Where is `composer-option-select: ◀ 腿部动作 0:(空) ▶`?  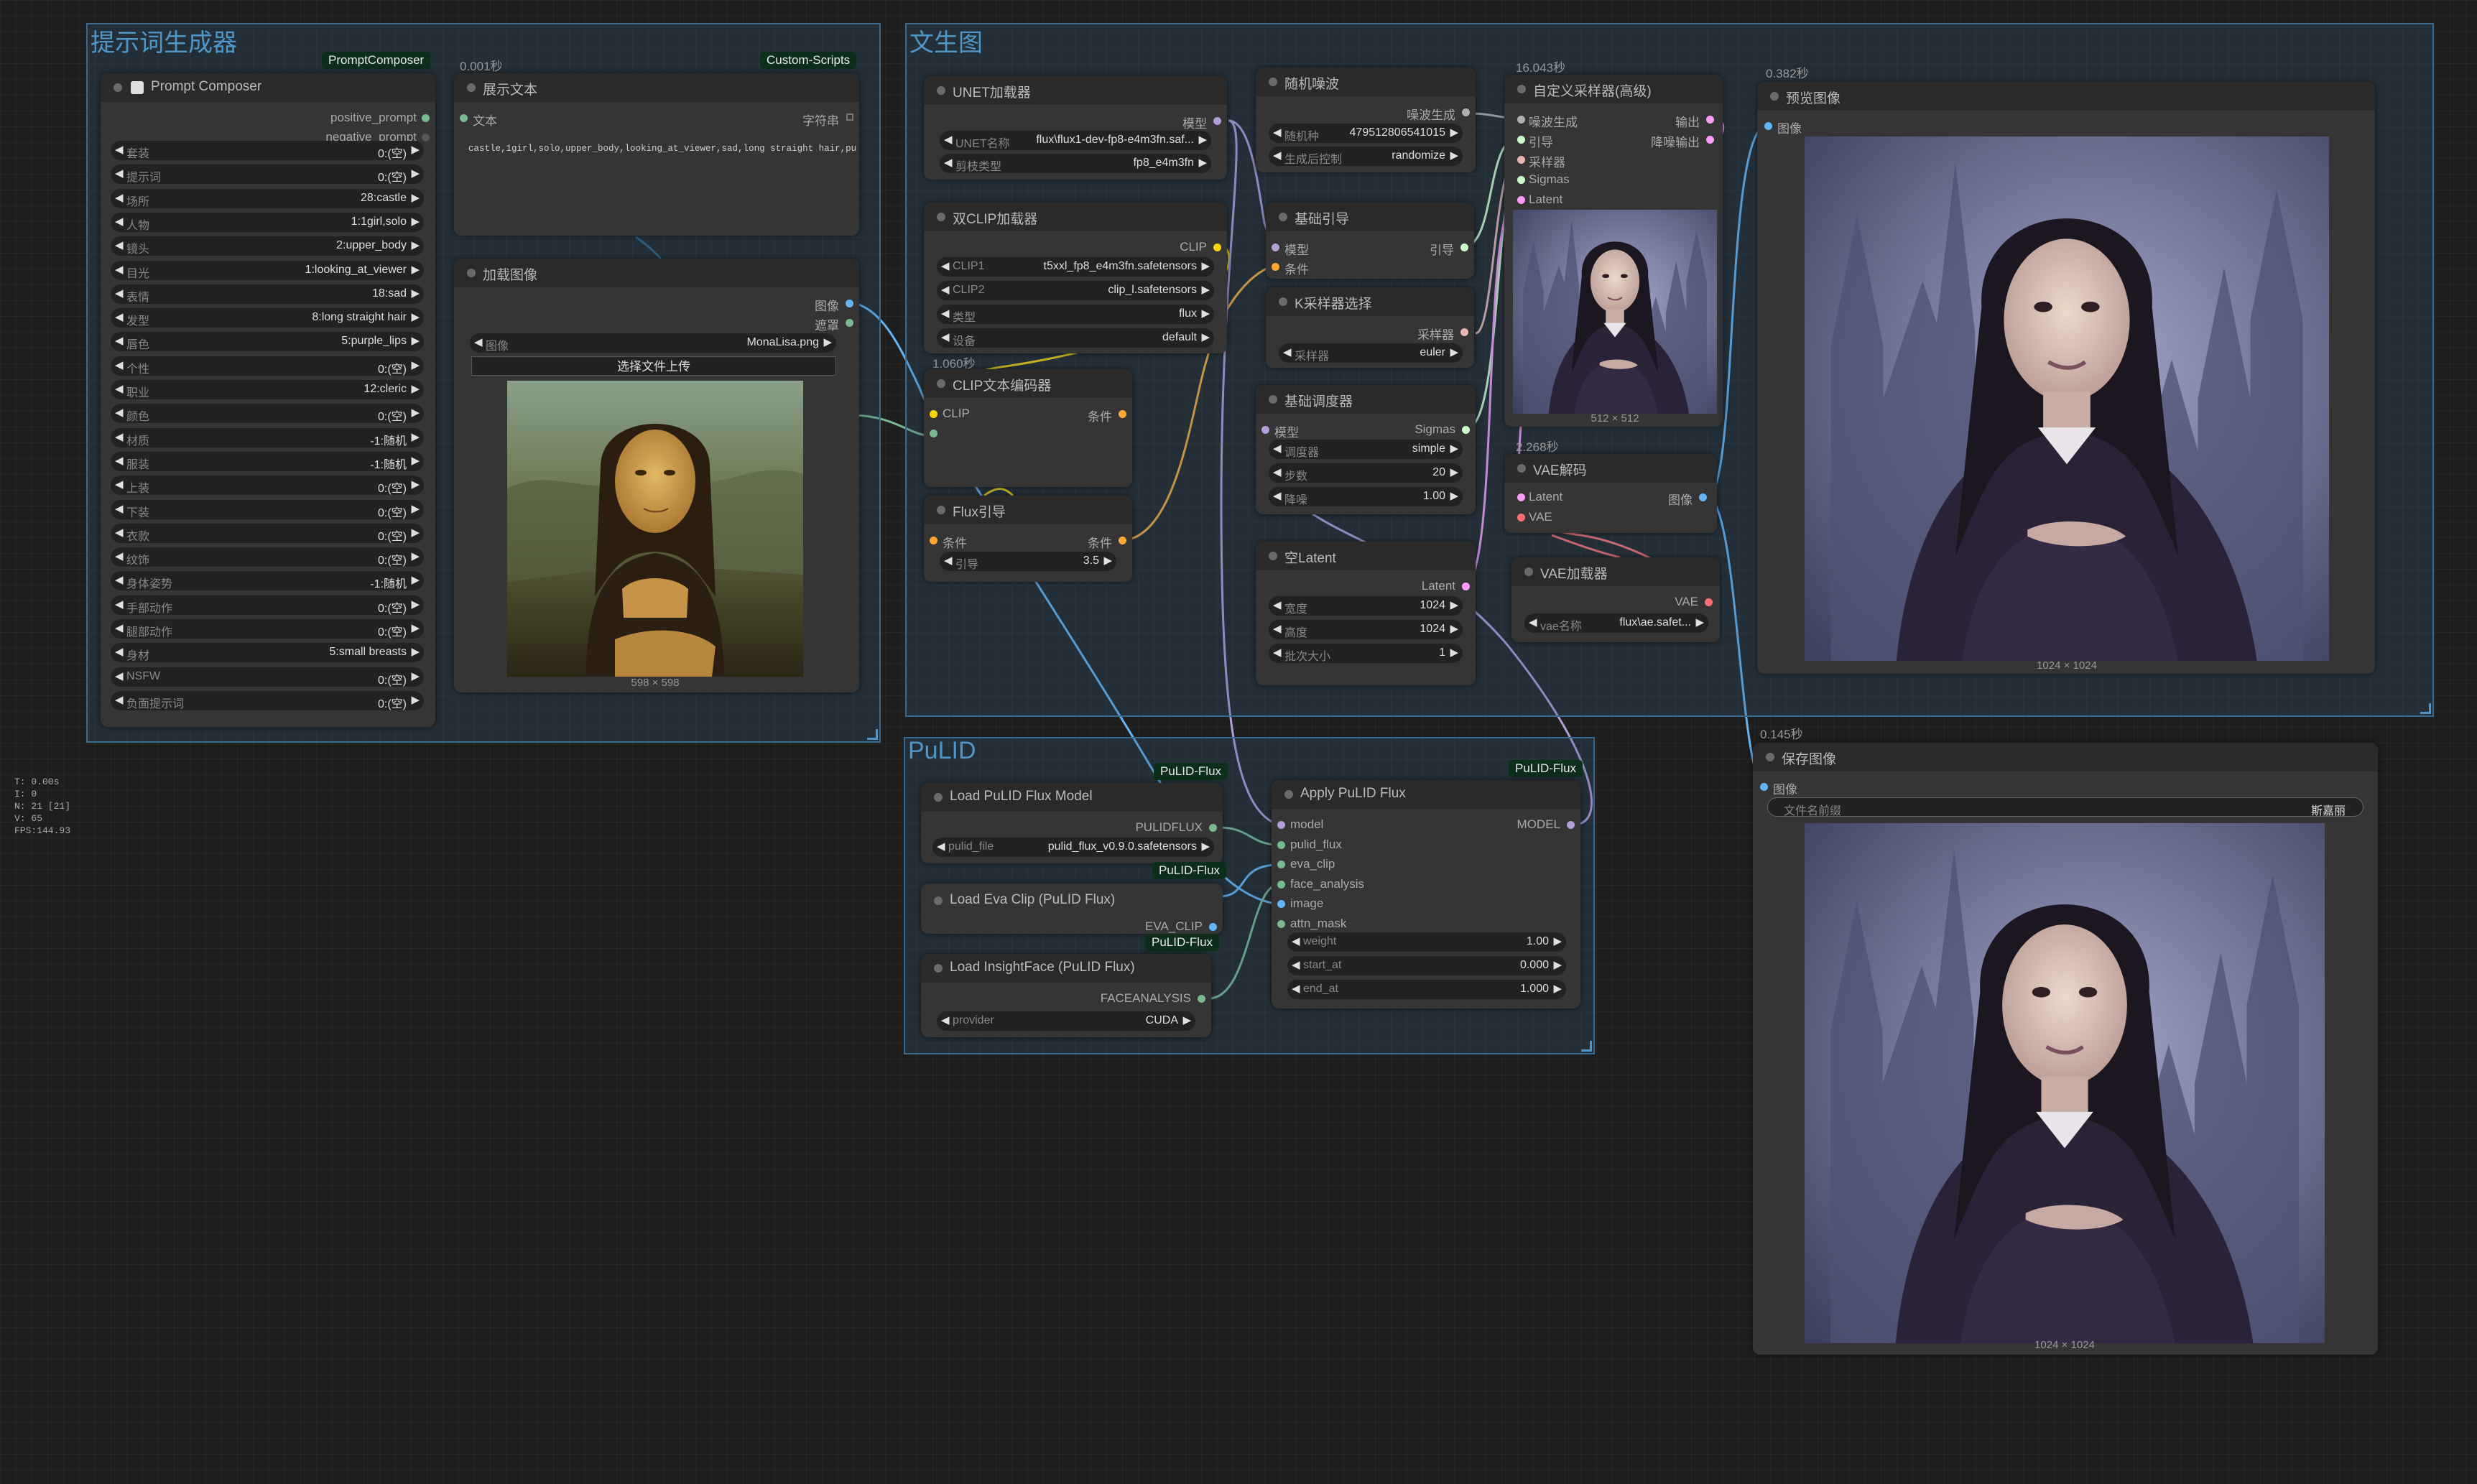
composer-option-select: ◀ 腿部动作 0:(空) ▶ is located at coordinates (267, 629).